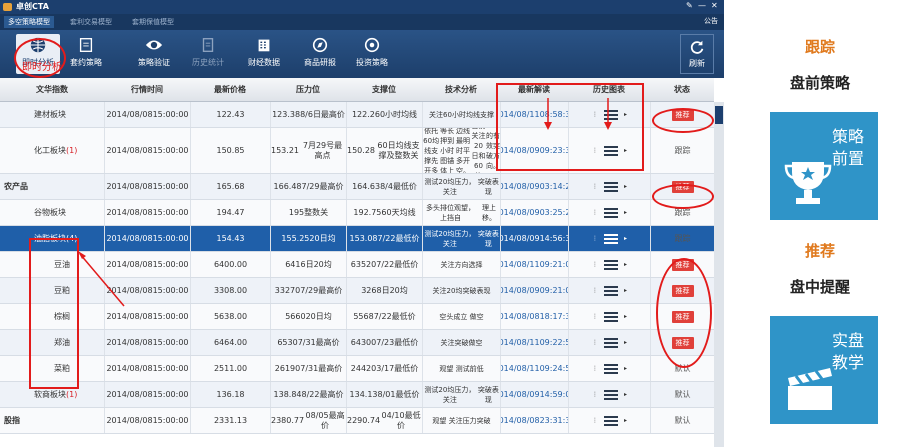 This screenshot has width=916, height=447. Describe the element at coordinates (808, 183) in the screenshot. I see `trophy-icon` at that location.